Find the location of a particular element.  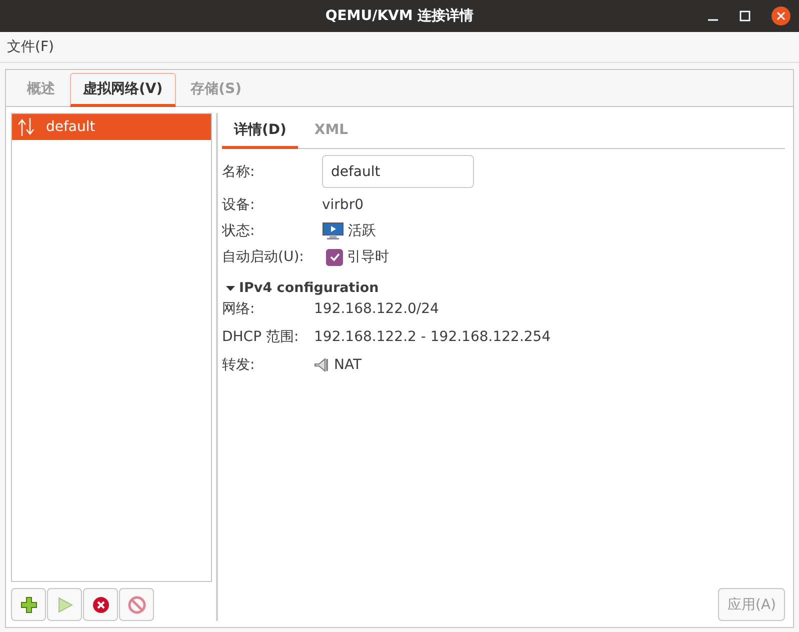

state-value: 活跃 is located at coordinates (362, 231).